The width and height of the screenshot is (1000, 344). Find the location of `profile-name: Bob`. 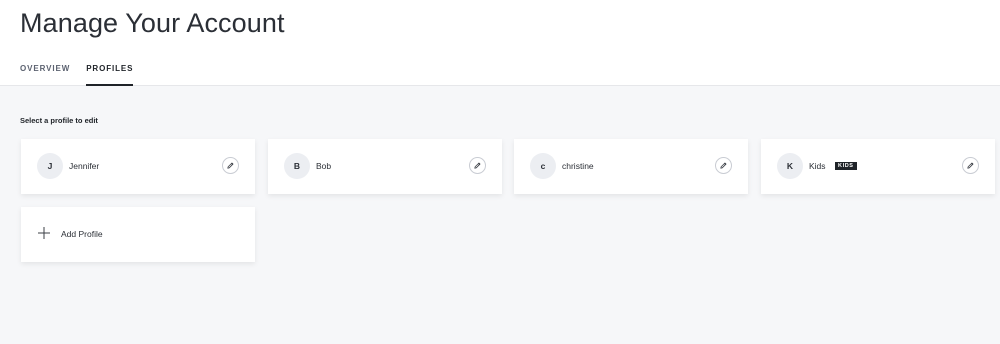

profile-name: Bob is located at coordinates (324, 166).